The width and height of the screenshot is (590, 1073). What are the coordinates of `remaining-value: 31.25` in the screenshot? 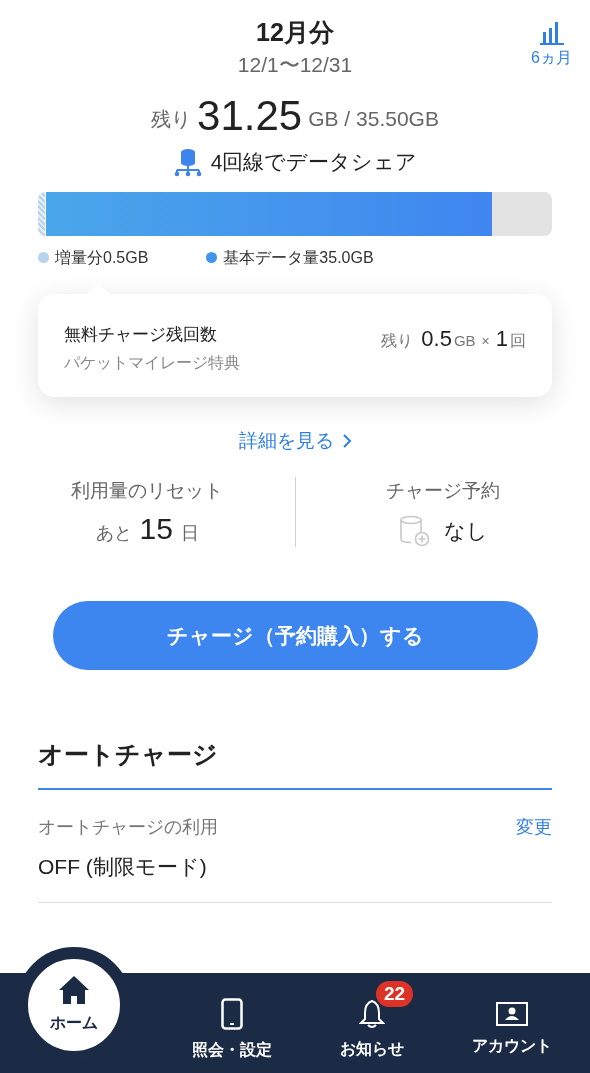 It's located at (250, 116).